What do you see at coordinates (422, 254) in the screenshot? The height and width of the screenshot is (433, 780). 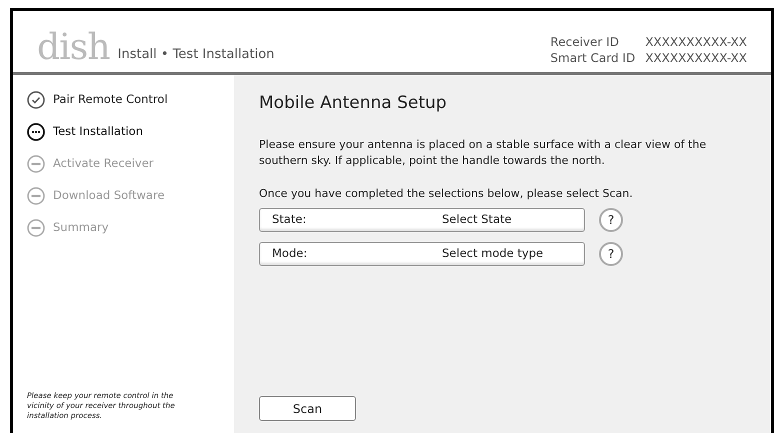 I see `dropdown: Mode: Select mode type` at bounding box center [422, 254].